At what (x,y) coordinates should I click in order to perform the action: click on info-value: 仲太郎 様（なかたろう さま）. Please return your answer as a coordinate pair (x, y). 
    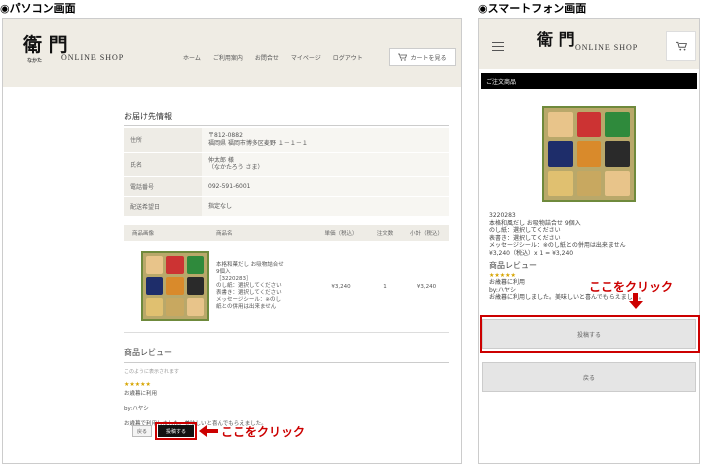
    Looking at the image, I should click on (325, 165).